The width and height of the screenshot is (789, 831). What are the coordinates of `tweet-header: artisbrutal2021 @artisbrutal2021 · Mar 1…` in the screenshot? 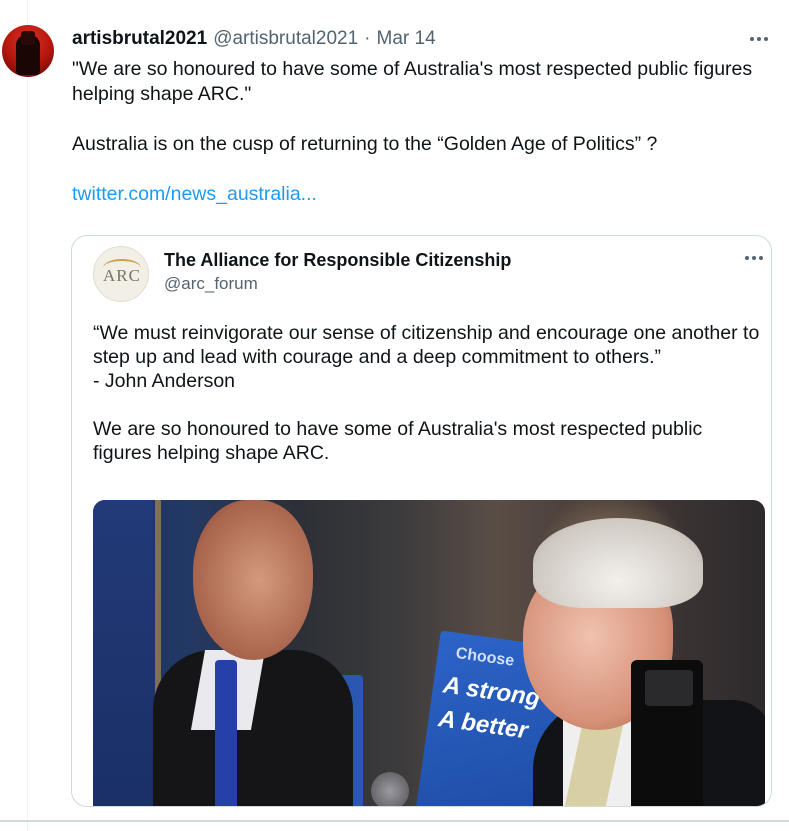 It's located at (254, 39).